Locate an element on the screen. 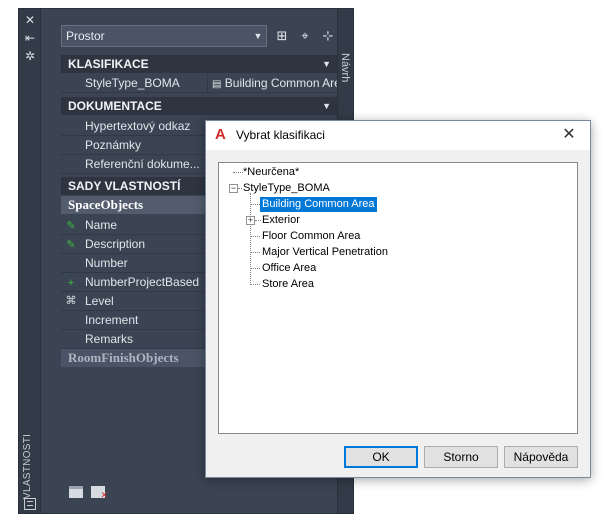  property-row-hyperlink: Hypertextový odkaz is located at coordinates (134, 126).